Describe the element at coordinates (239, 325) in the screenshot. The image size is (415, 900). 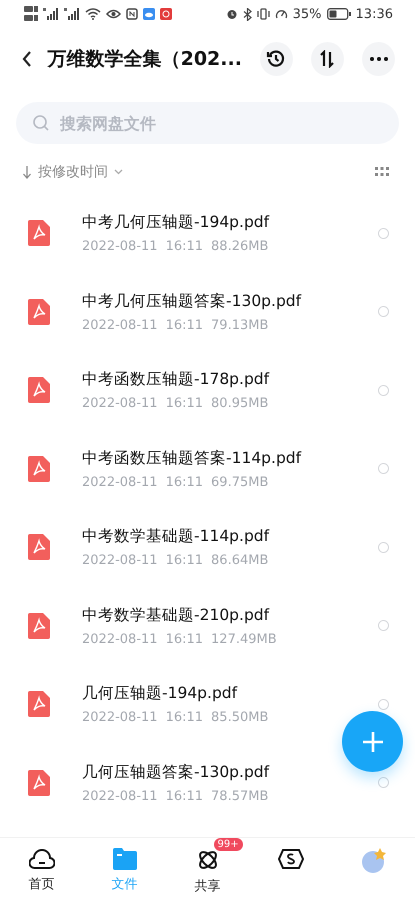
I see `file-size: 79.13MB` at that location.